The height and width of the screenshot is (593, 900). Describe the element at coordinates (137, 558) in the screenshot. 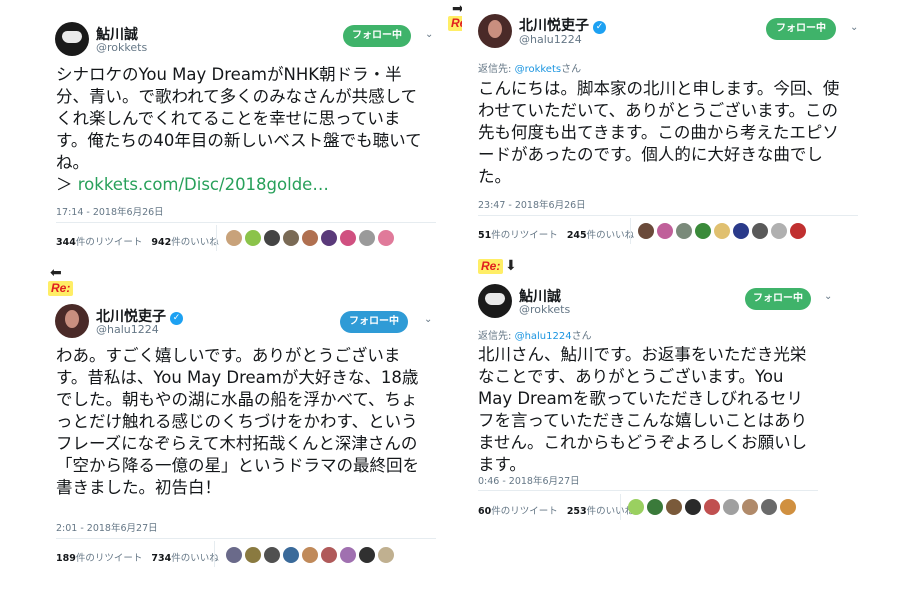

I see `tweet-stats: 189件のリツイート 734件のいいね` at that location.